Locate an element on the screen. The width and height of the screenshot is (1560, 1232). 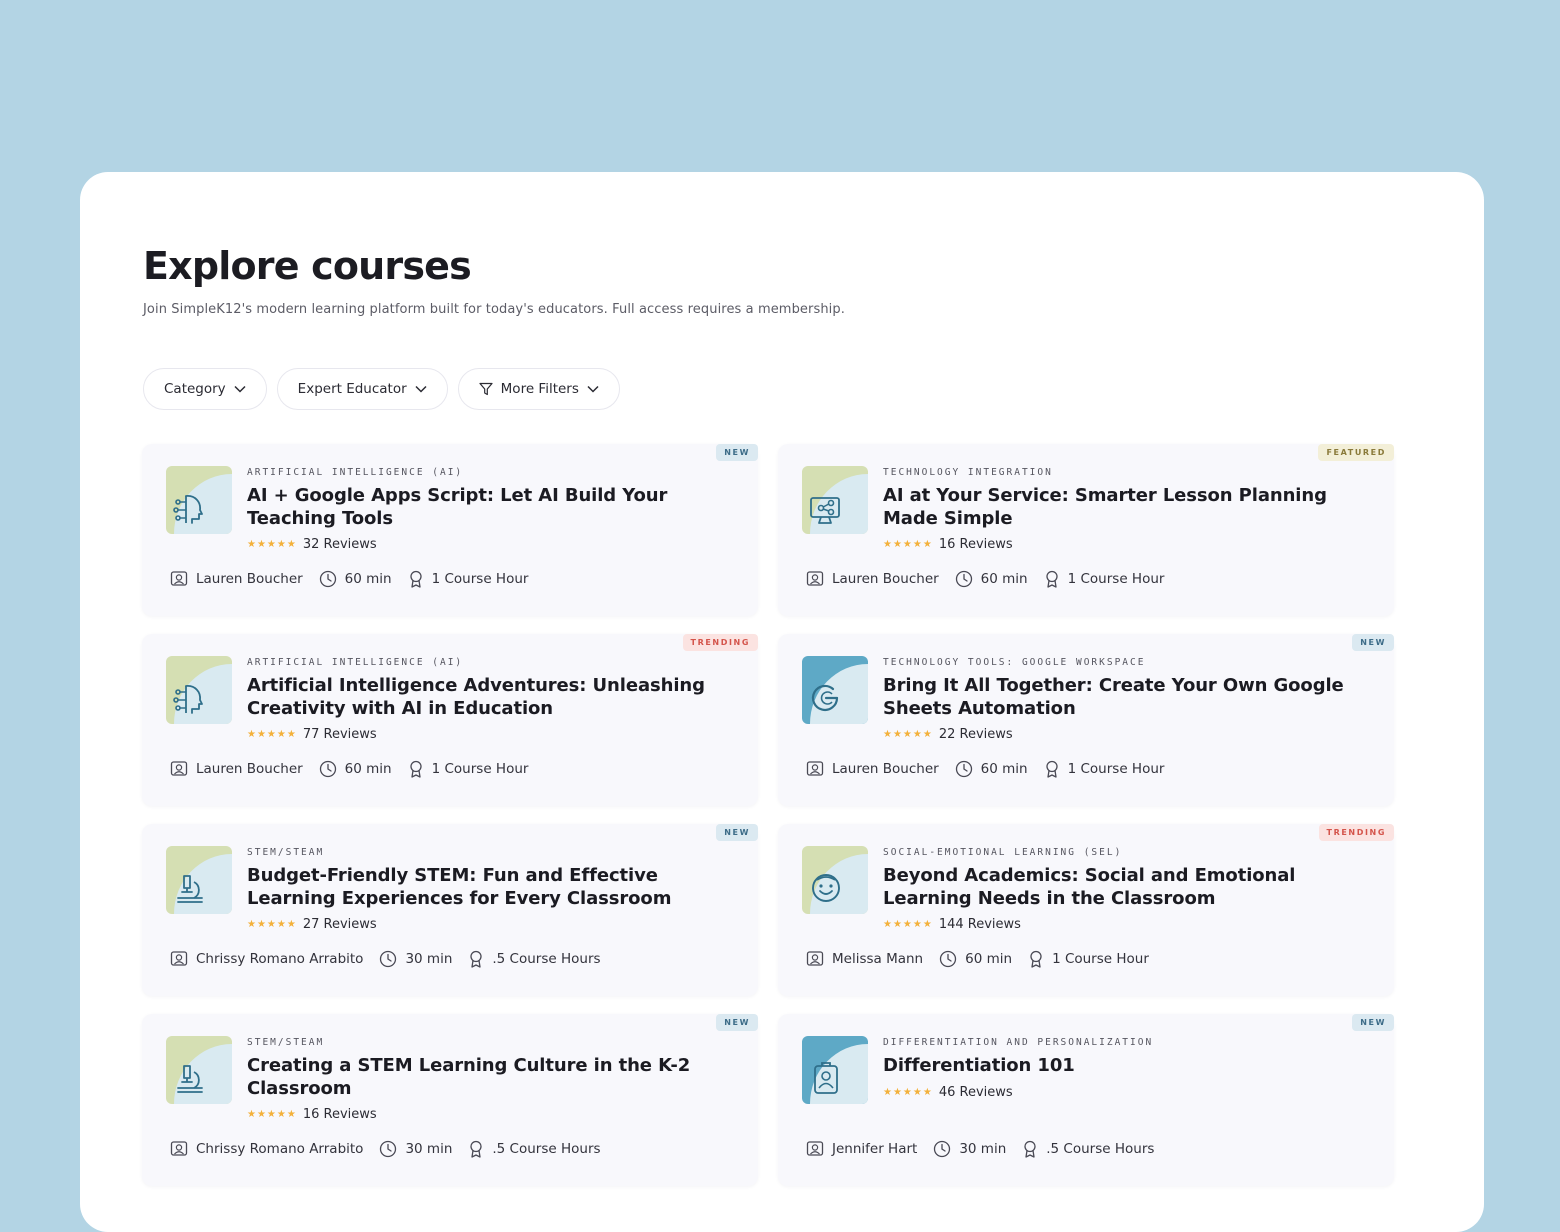
review-count: 16 Reviews is located at coordinates (975, 544).